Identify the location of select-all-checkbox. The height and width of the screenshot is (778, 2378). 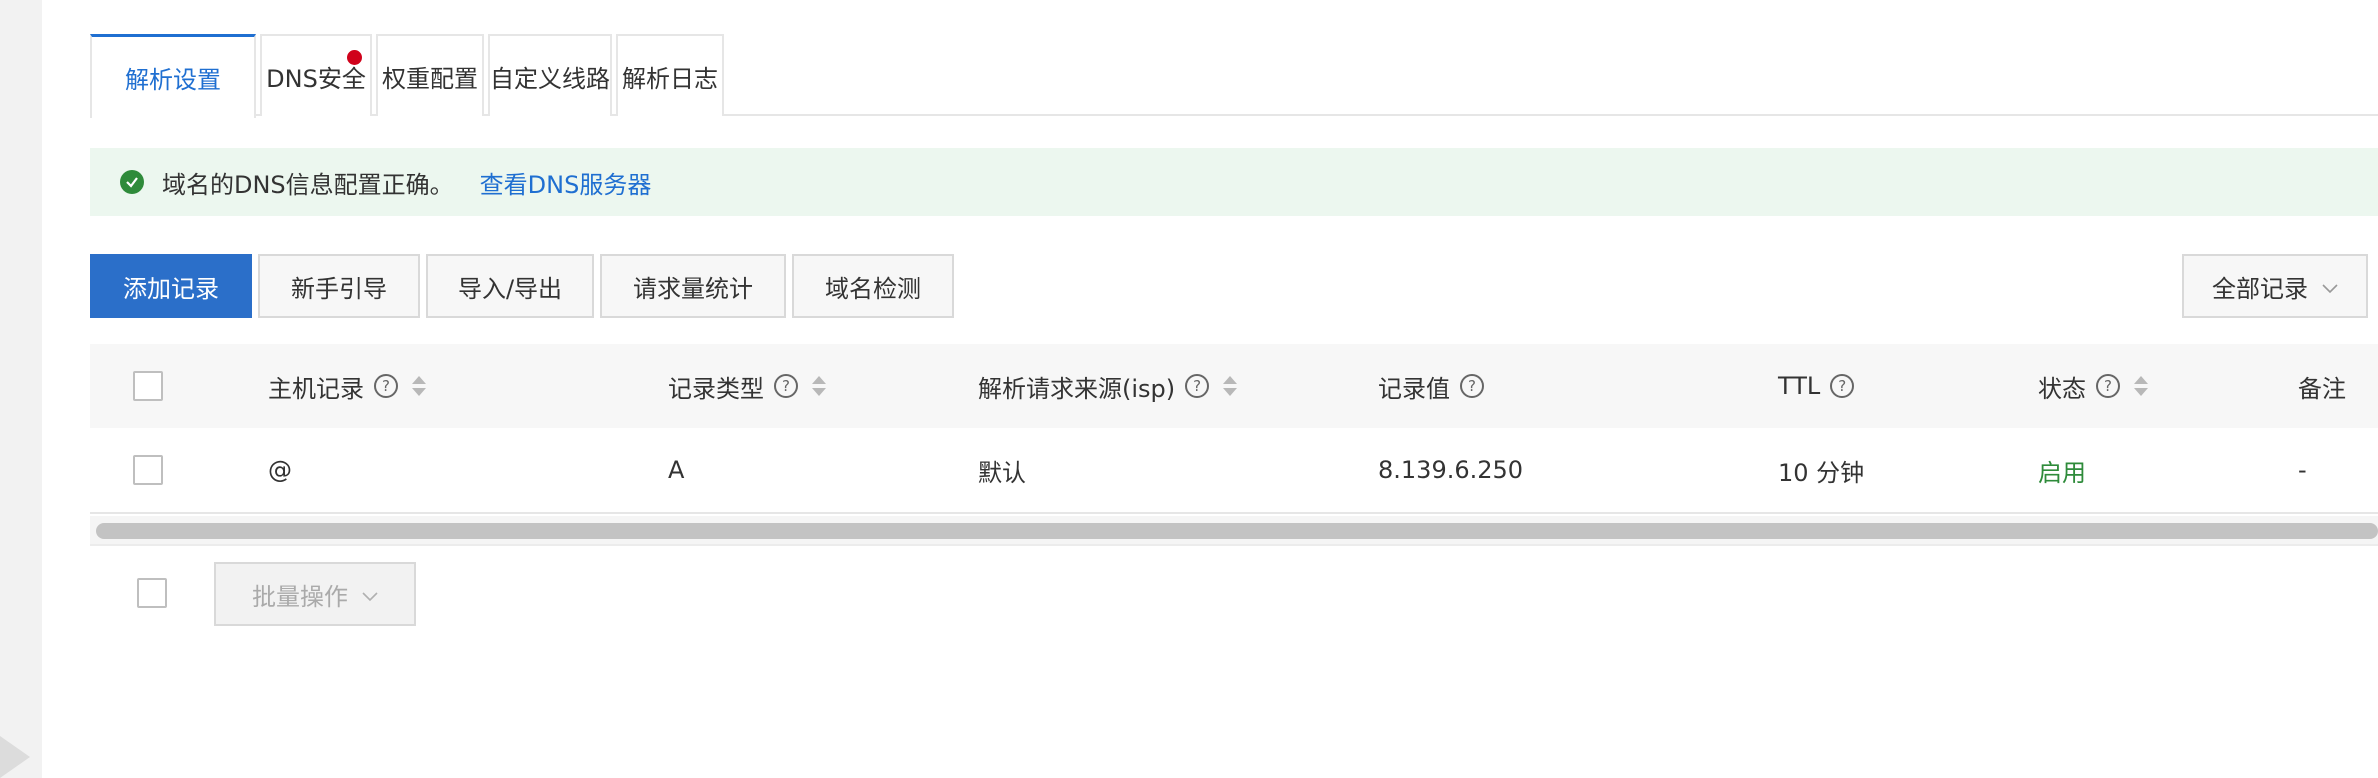
(148, 386).